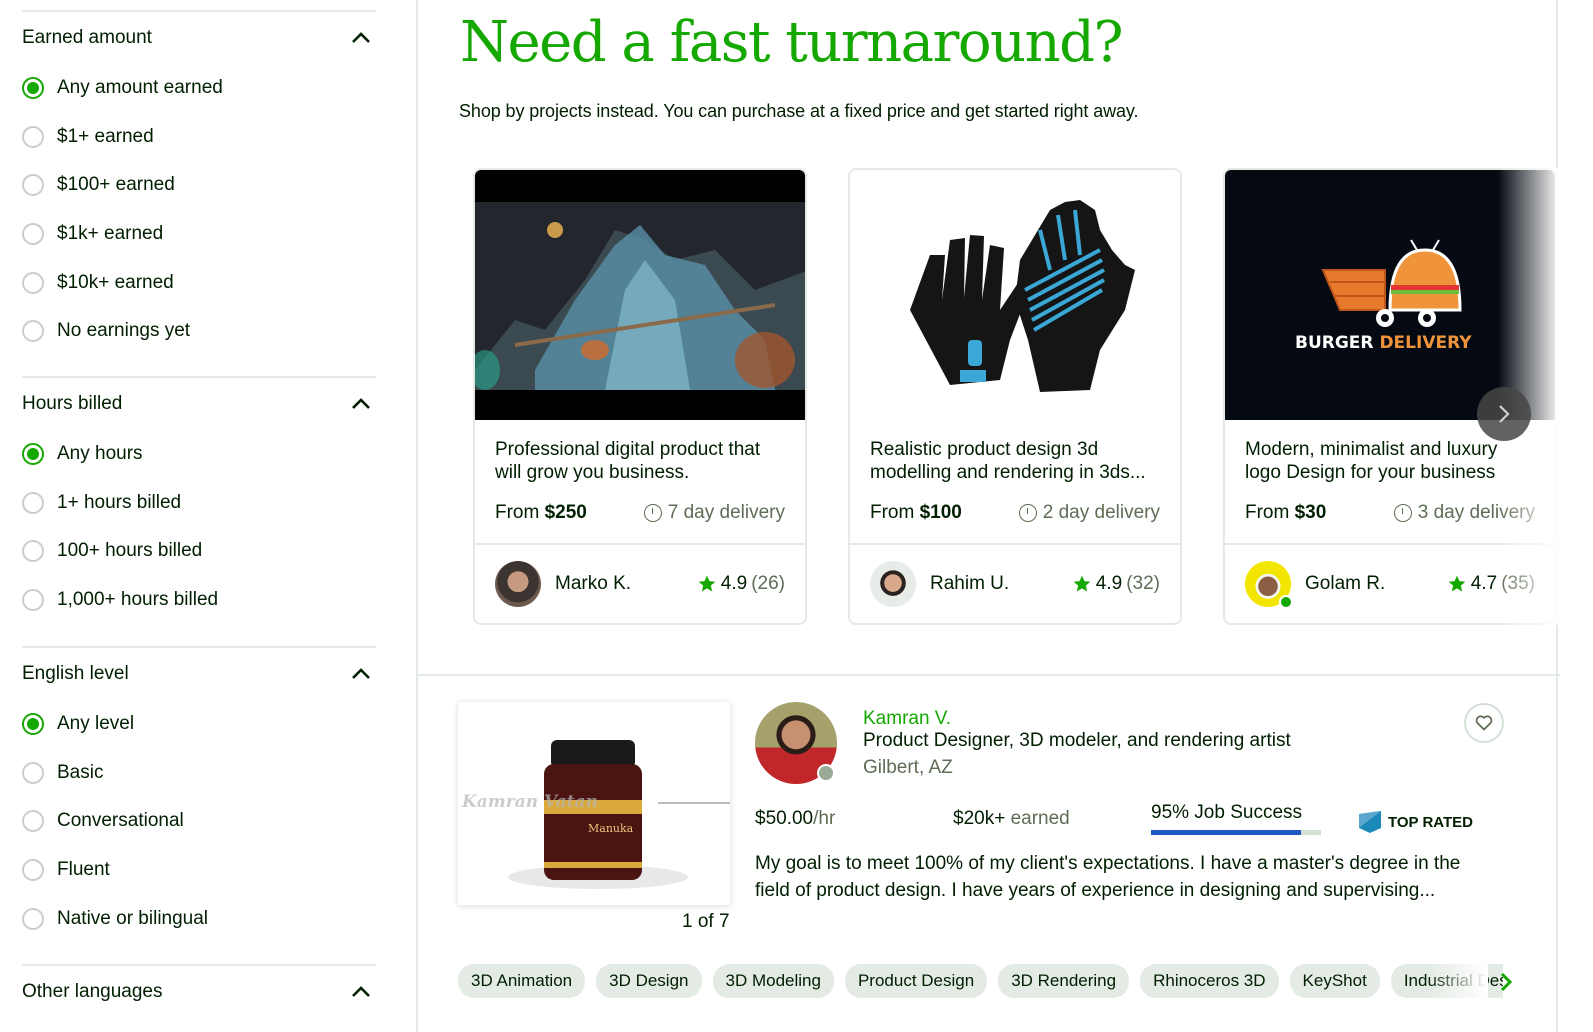 This screenshot has width=1593, height=1032. What do you see at coordinates (199, 454) in the screenshot?
I see `radio-option: Any hours` at bounding box center [199, 454].